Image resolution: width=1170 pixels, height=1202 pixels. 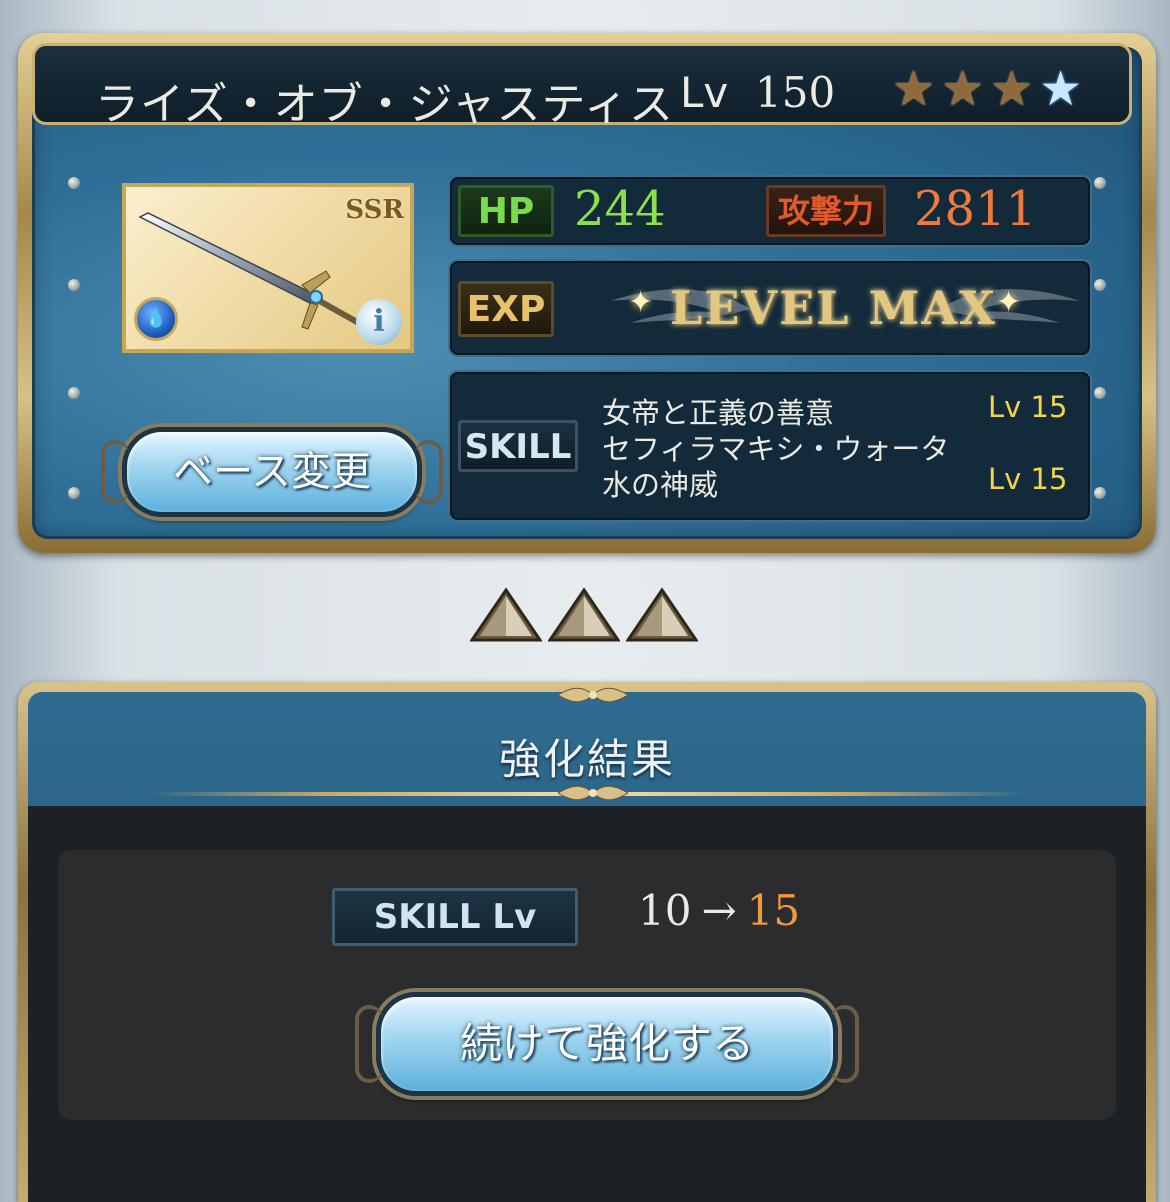 I want to click on level-to: 15, so click(x=773, y=910).